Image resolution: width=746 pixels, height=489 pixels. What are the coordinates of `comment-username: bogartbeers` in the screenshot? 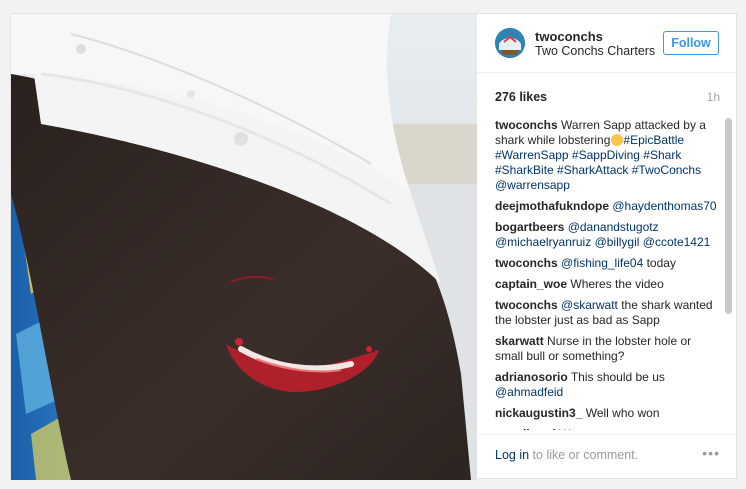 It's located at (529, 227).